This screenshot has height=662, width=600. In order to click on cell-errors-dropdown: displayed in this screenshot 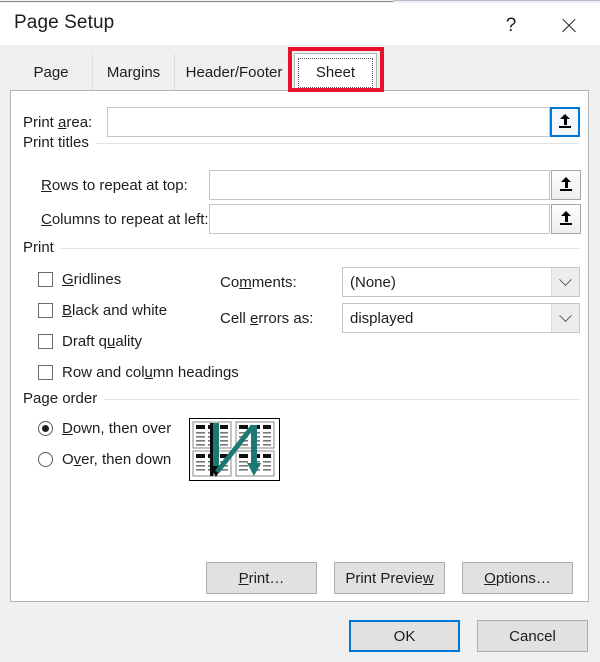, I will do `click(461, 318)`.